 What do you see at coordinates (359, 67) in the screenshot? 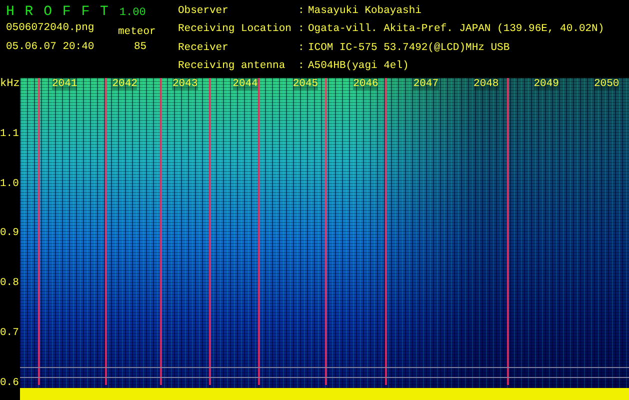
I see `info-value: A504HB(yagi 4el)` at bounding box center [359, 67].